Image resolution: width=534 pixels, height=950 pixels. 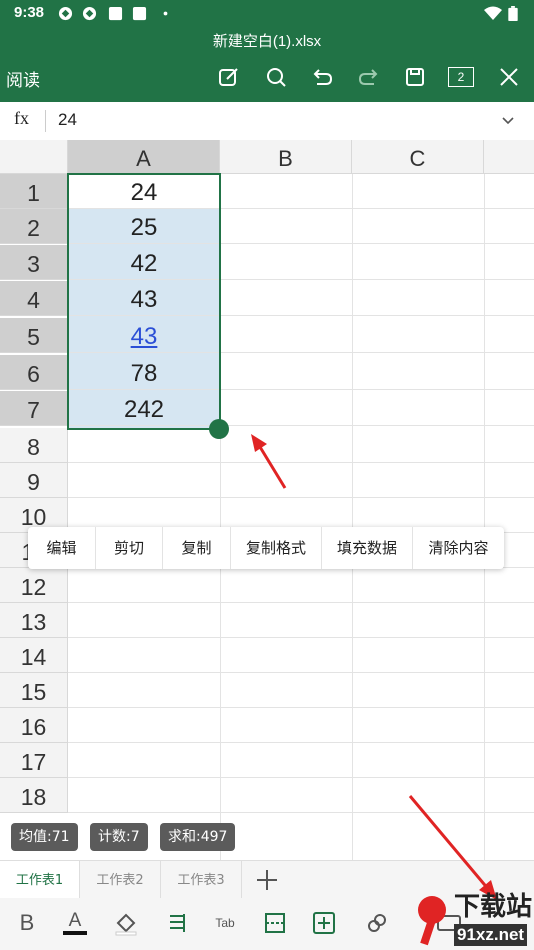 What do you see at coordinates (21, 118) in the screenshot?
I see `fx-label: fx` at bounding box center [21, 118].